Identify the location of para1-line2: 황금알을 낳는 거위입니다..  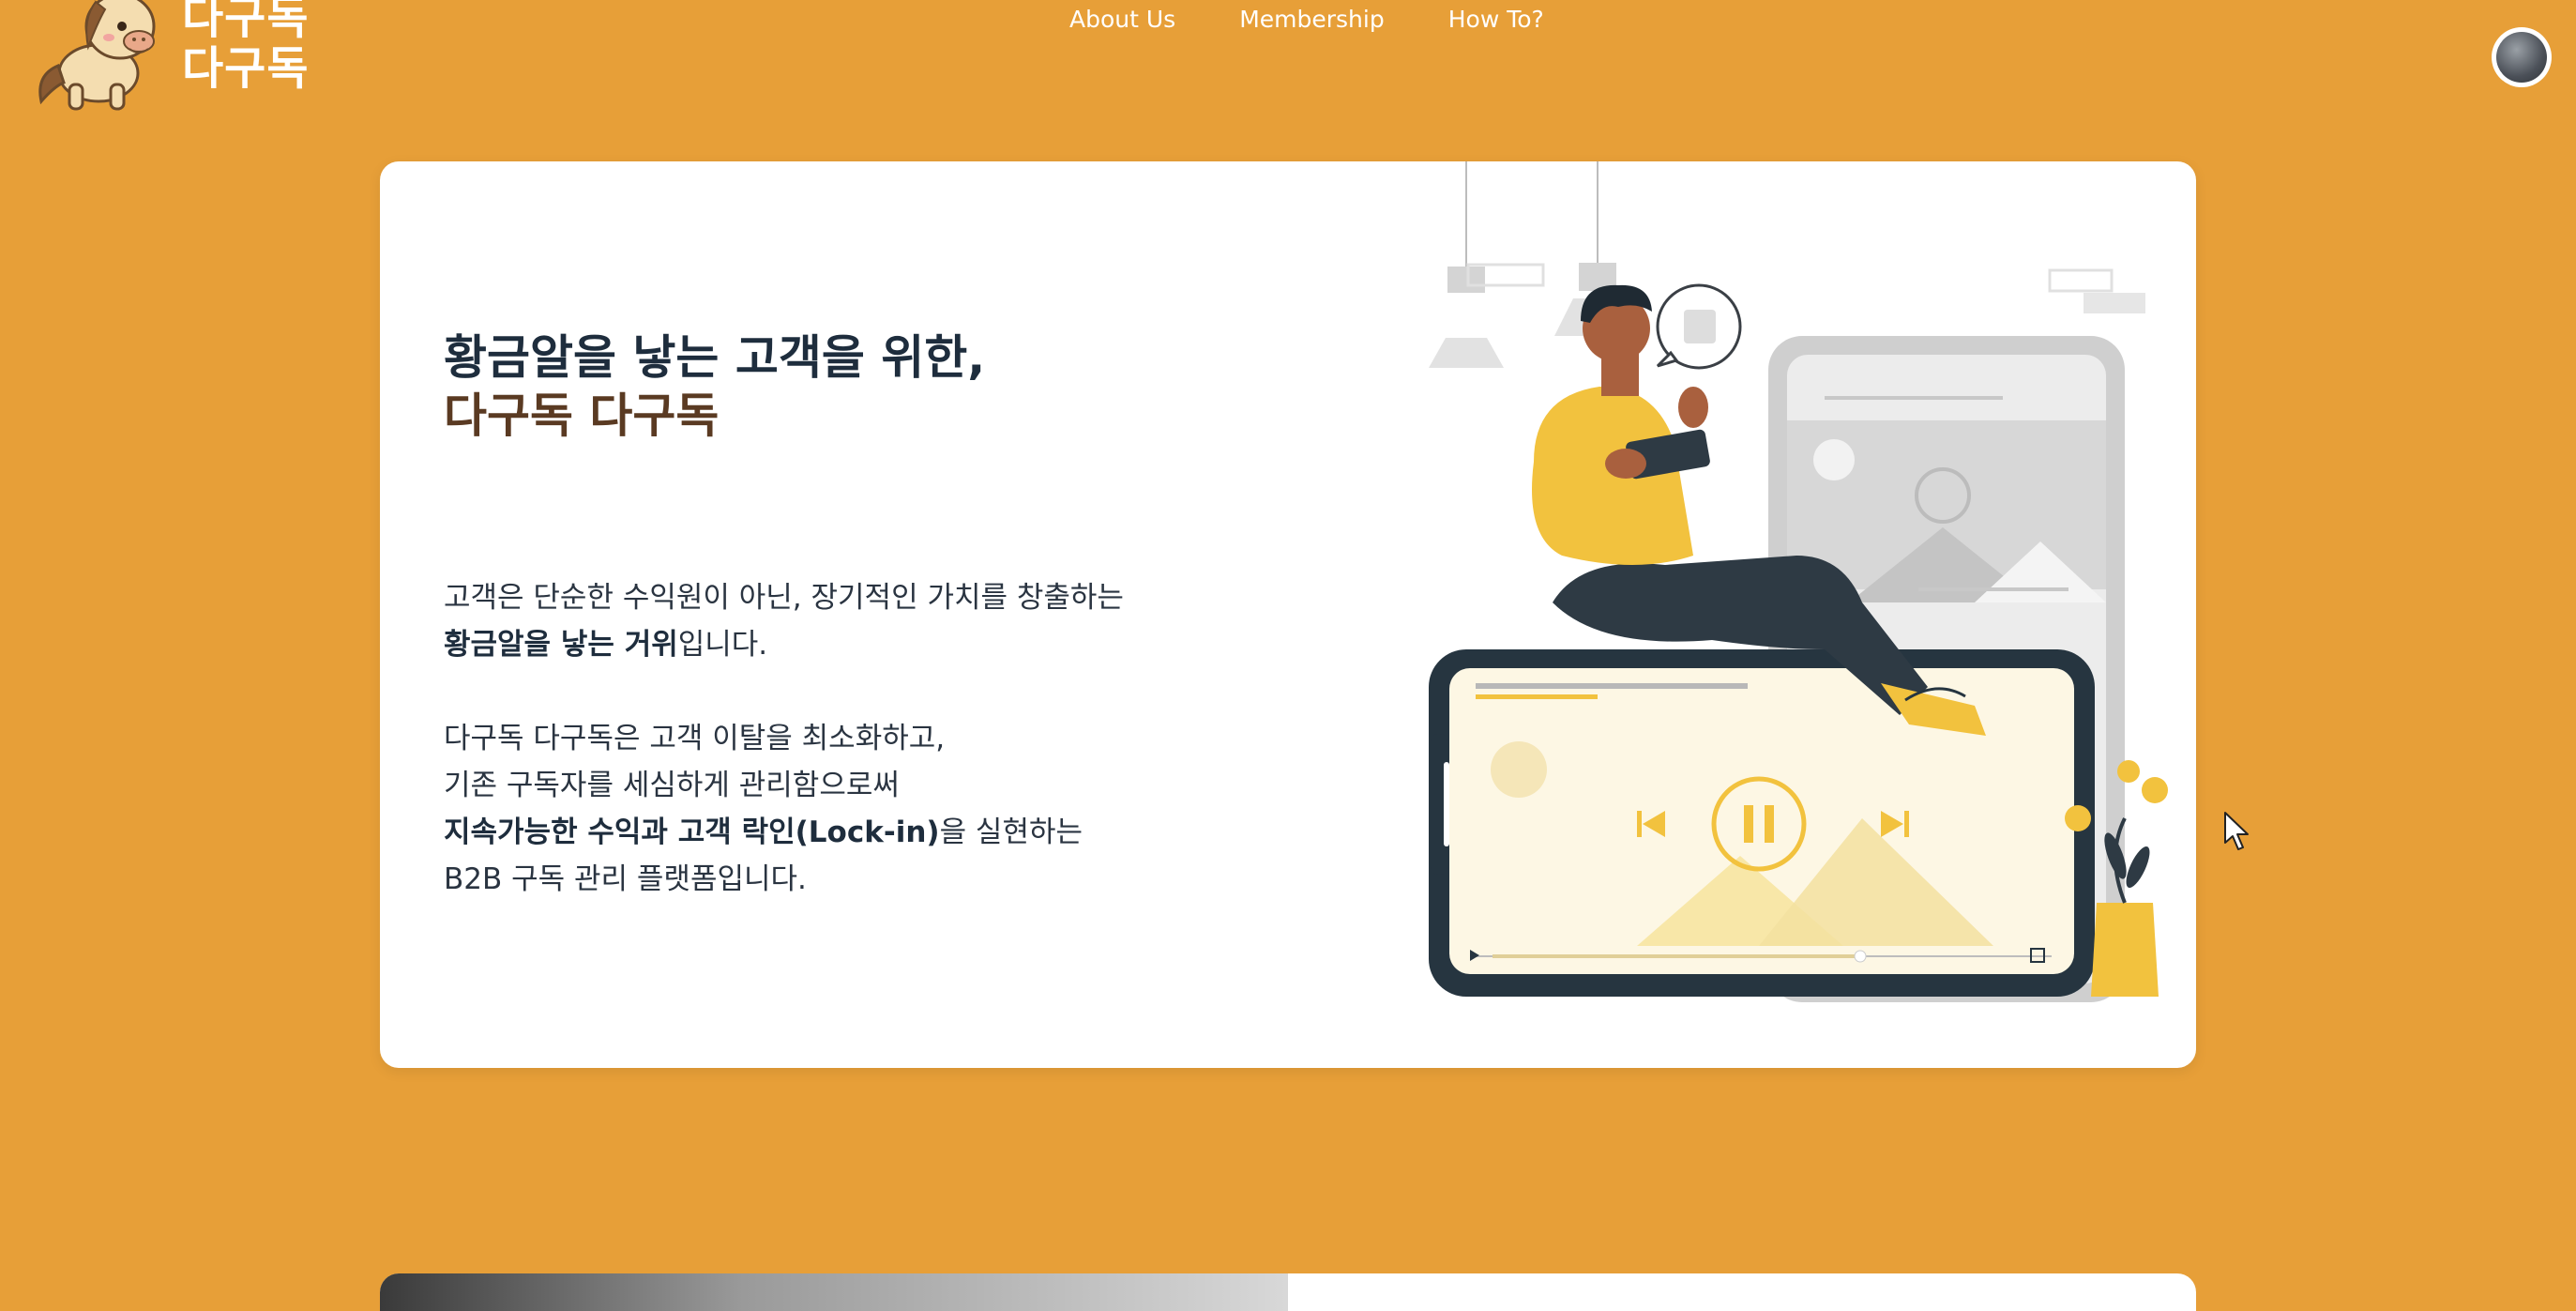
(784, 644).